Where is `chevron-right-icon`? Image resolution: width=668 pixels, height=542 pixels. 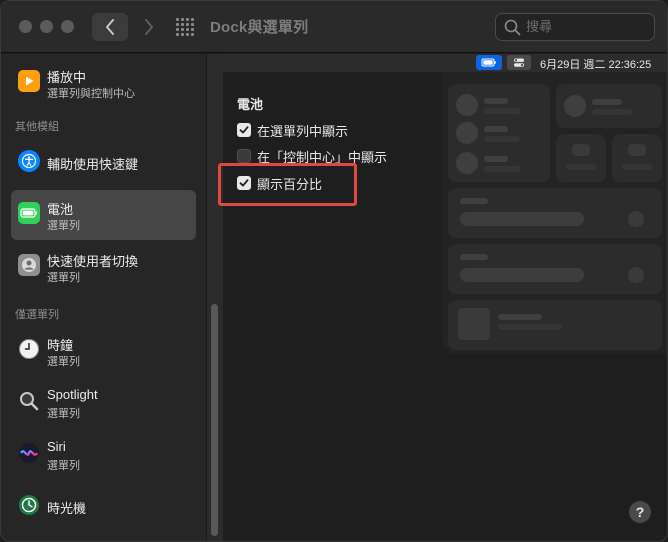 chevron-right-icon is located at coordinates (149, 27).